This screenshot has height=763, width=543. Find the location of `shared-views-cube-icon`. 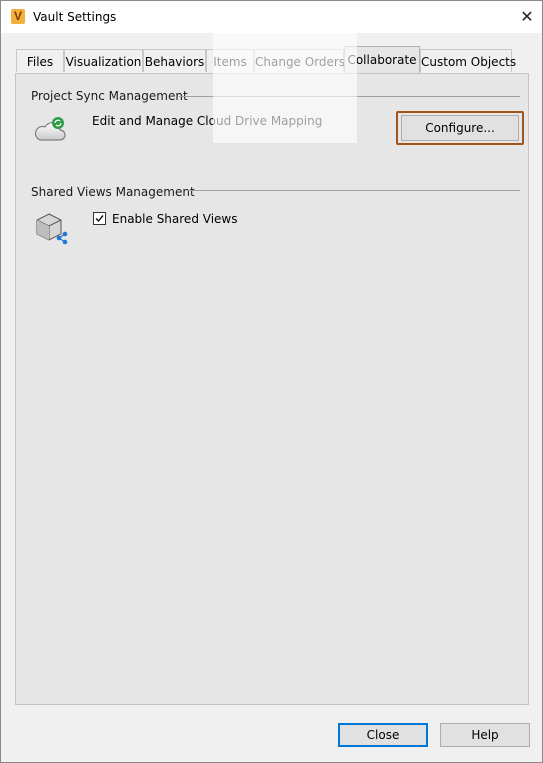

shared-views-cube-icon is located at coordinates (51, 229).